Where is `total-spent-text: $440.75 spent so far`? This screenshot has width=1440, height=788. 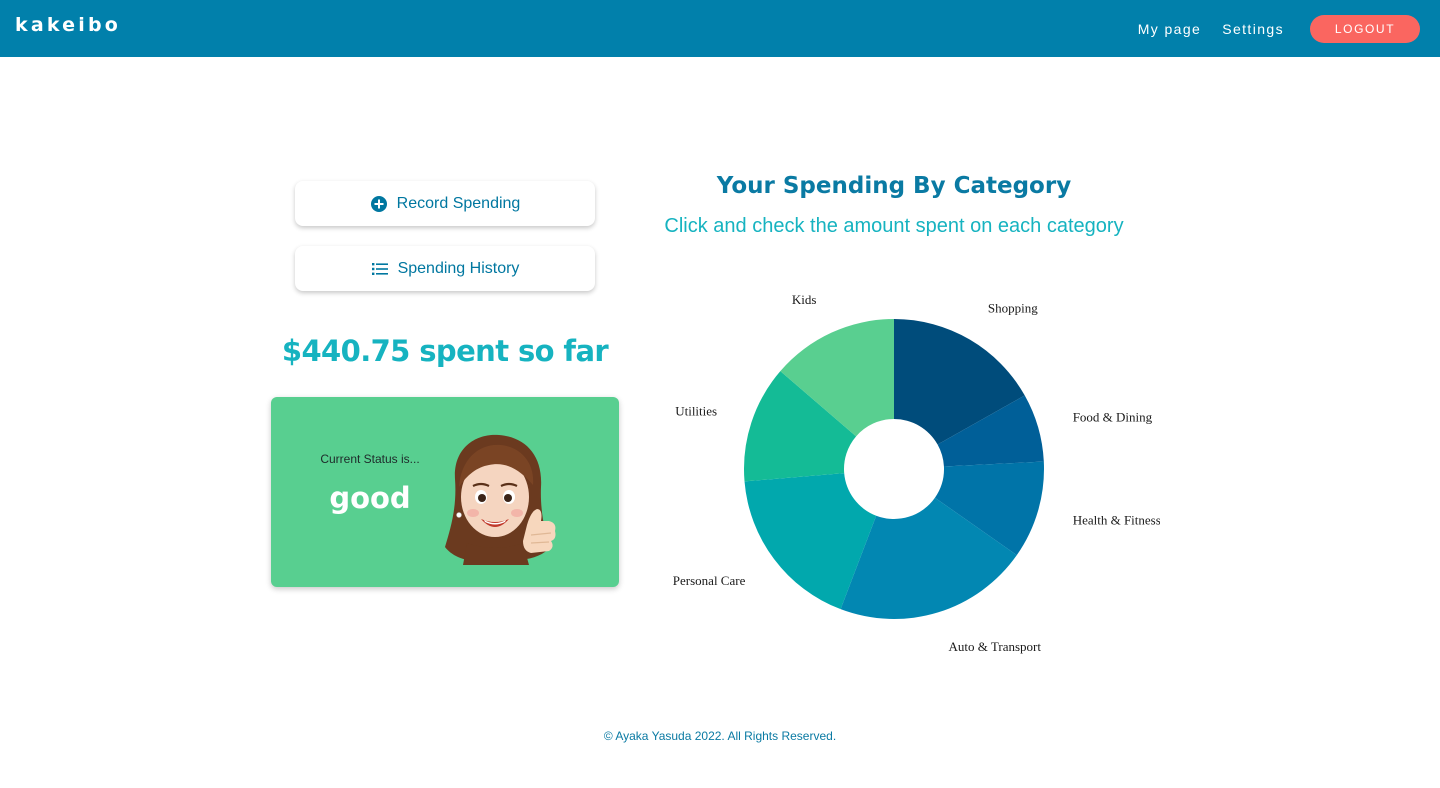
total-spent-text: $440.75 spent so far is located at coordinates (445, 351).